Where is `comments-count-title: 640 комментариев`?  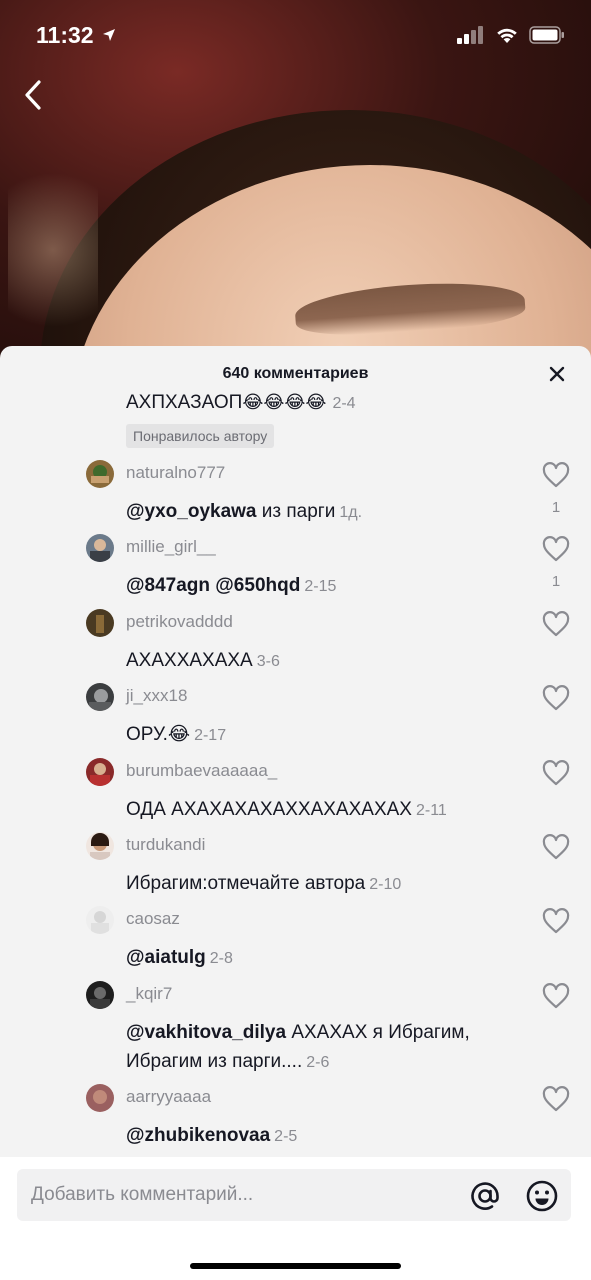
comments-count-title: 640 комментариев is located at coordinates (295, 373).